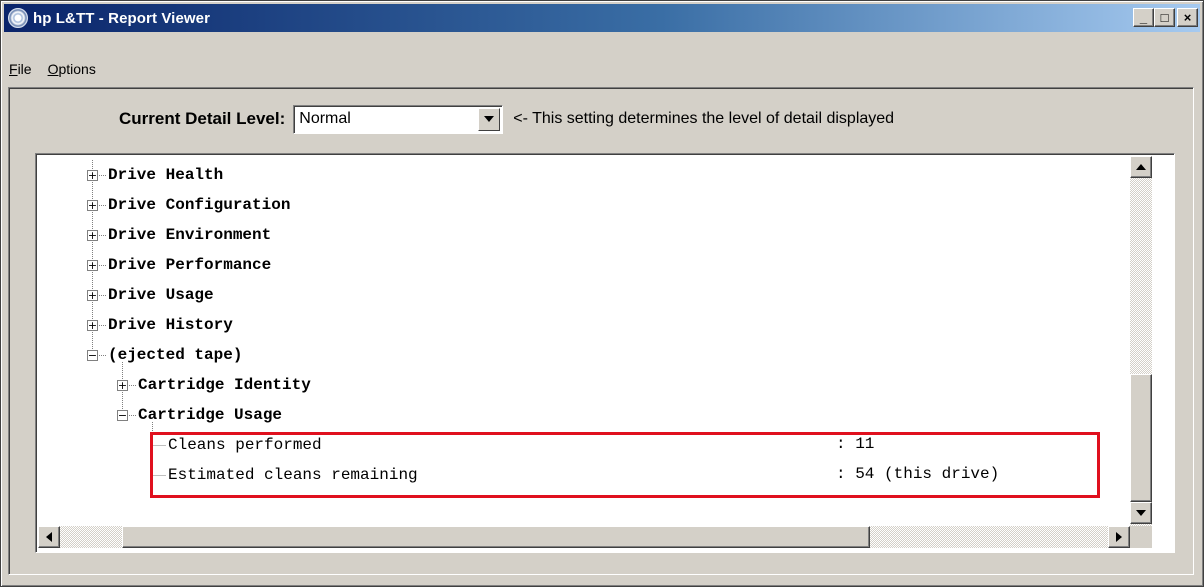 The height and width of the screenshot is (587, 1204). I want to click on tree-item-ejected-tape: (ejected tape), so click(175, 355).